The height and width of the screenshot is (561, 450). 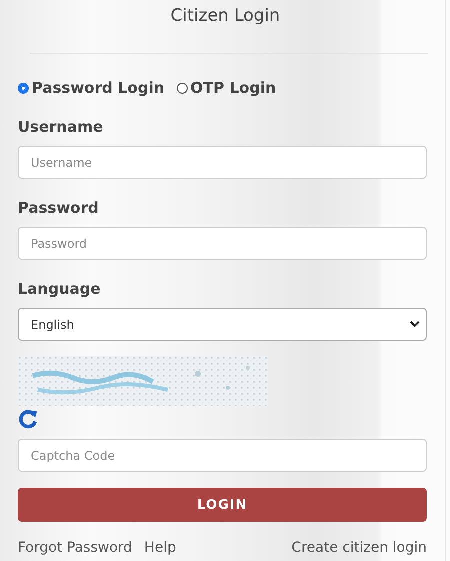 I want to click on form-title: Citizen Login, so click(x=226, y=16).